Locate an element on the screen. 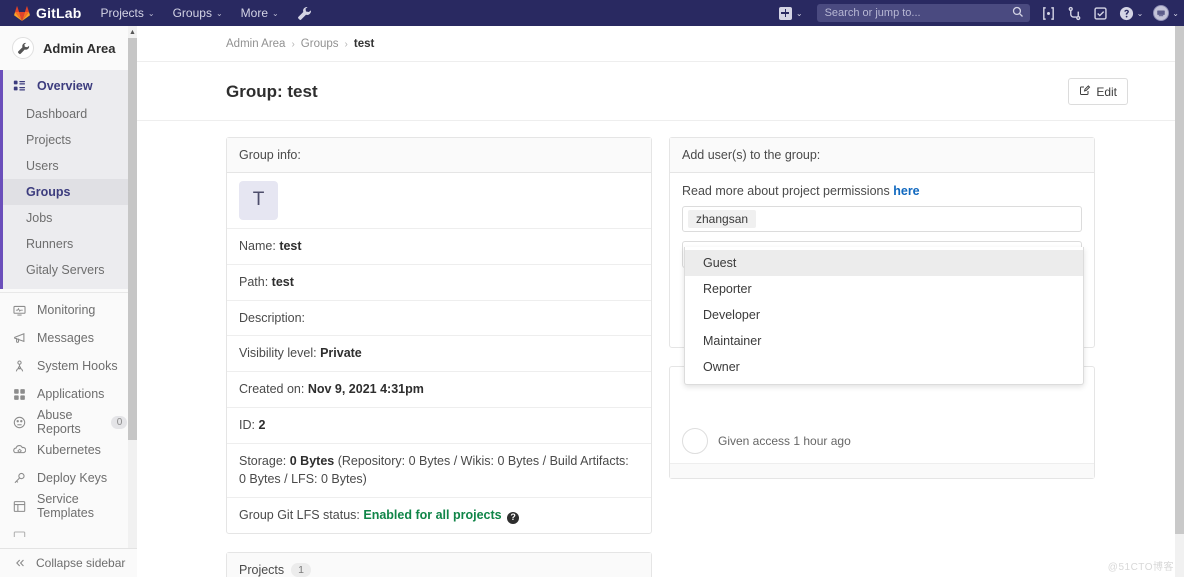 The width and height of the screenshot is (1184, 577). sidebar-item-messages-label: Messages is located at coordinates (65, 338).